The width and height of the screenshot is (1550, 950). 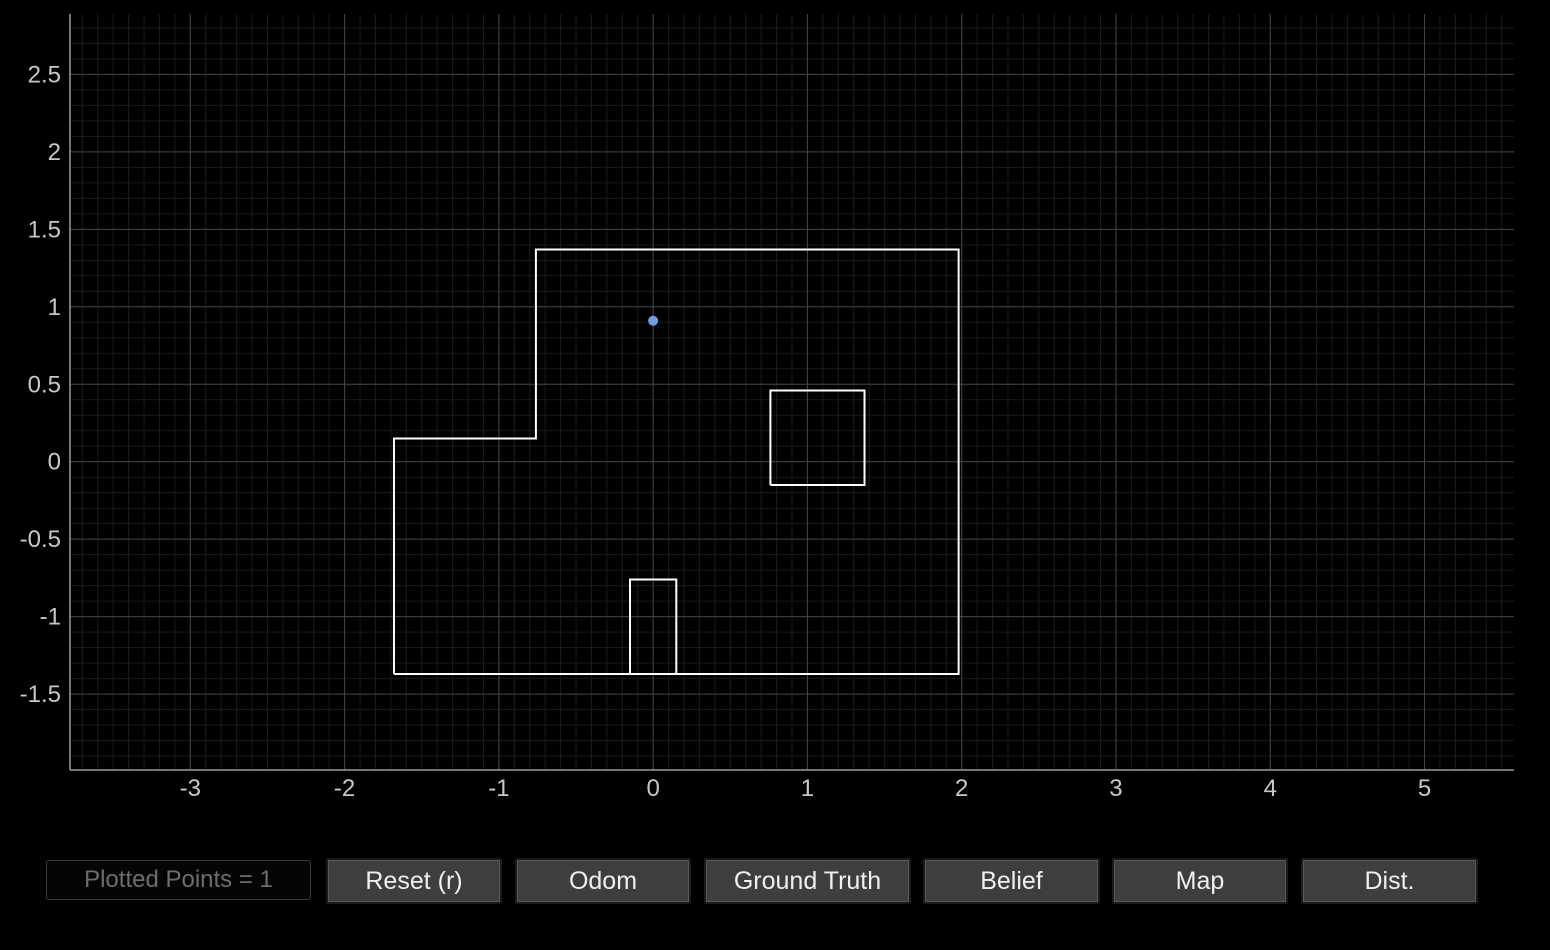 I want to click on plotted-points-status: Plotted Points = 1, so click(x=178, y=880).